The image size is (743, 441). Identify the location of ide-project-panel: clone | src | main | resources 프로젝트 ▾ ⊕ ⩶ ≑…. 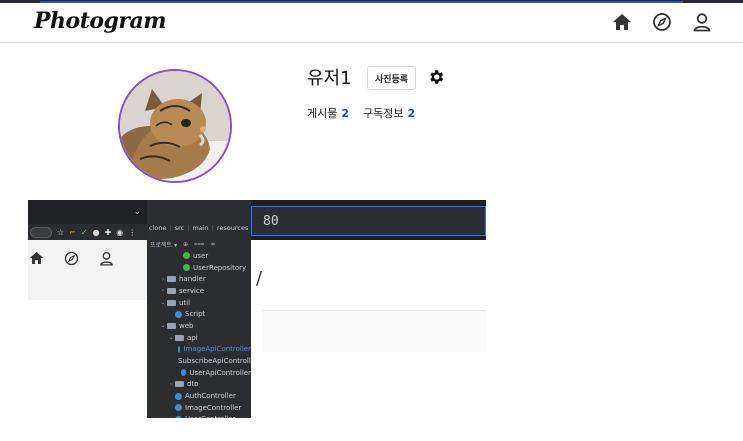
(199, 309).